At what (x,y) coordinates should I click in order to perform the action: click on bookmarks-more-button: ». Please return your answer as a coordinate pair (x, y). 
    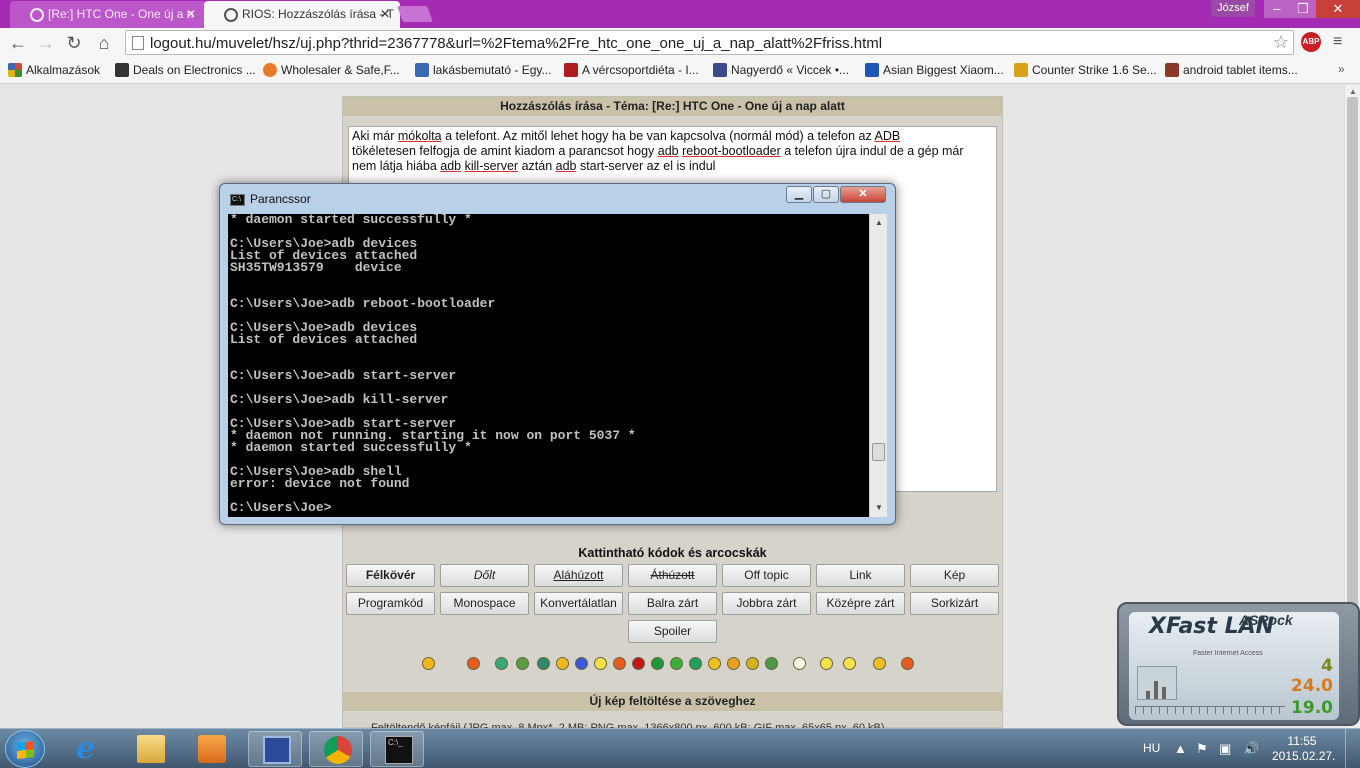
    Looking at the image, I should click on (1341, 69).